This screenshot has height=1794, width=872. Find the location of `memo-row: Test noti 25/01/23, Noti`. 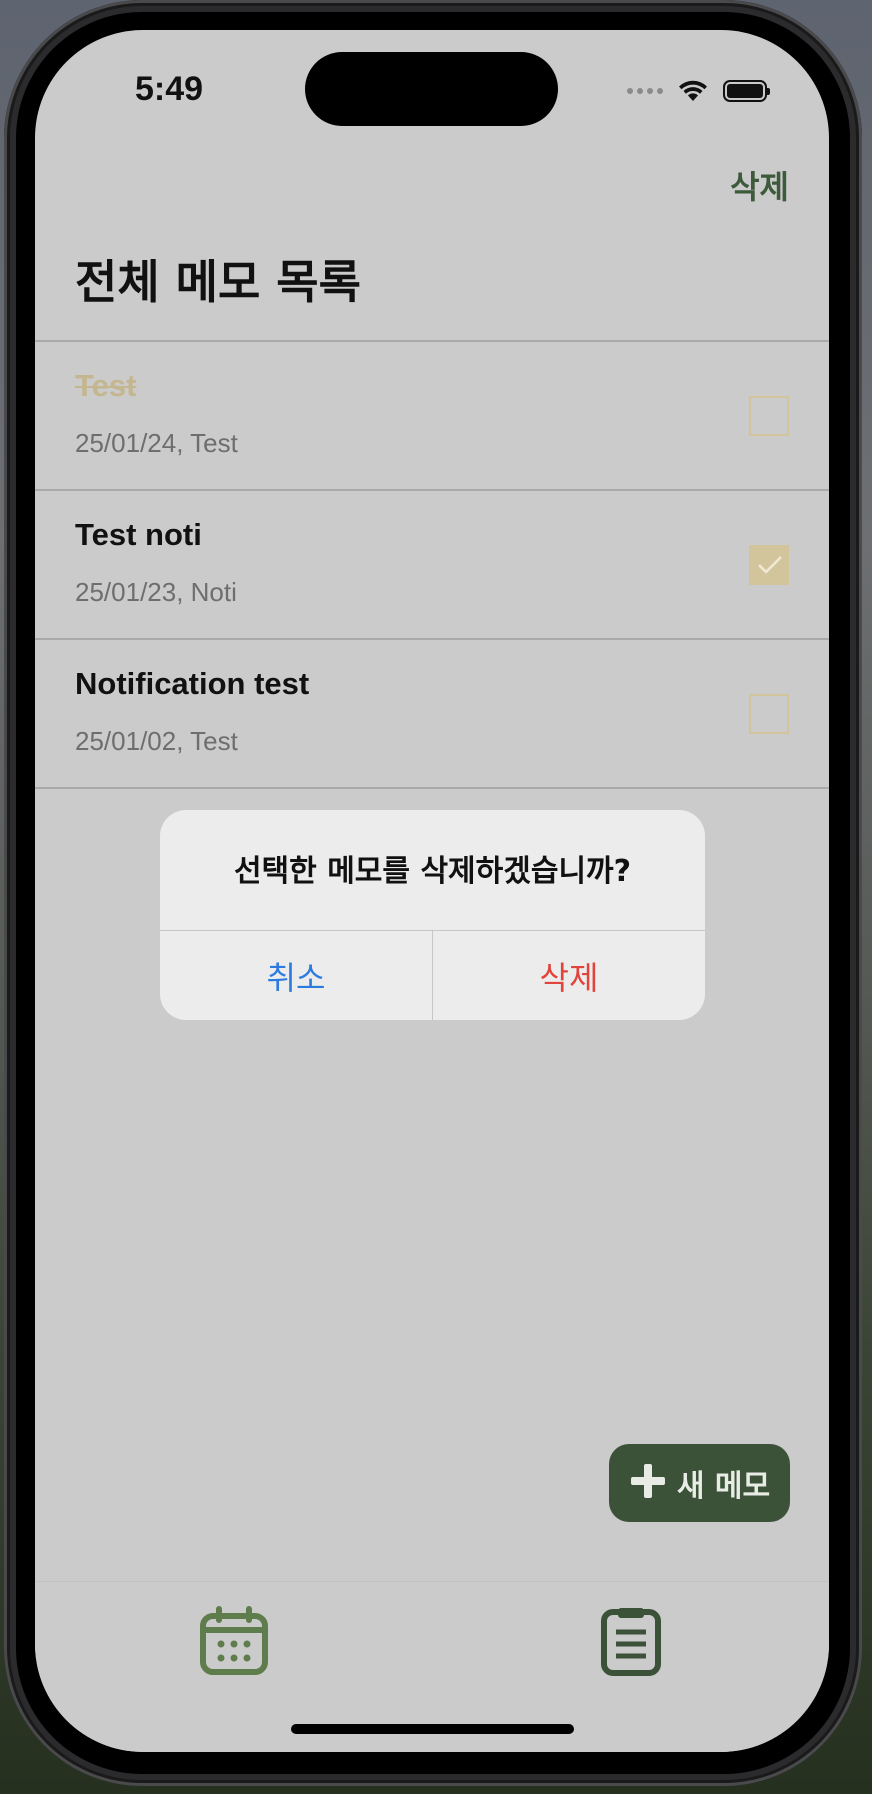

memo-row: Test noti 25/01/23, Noti is located at coordinates (432, 563).